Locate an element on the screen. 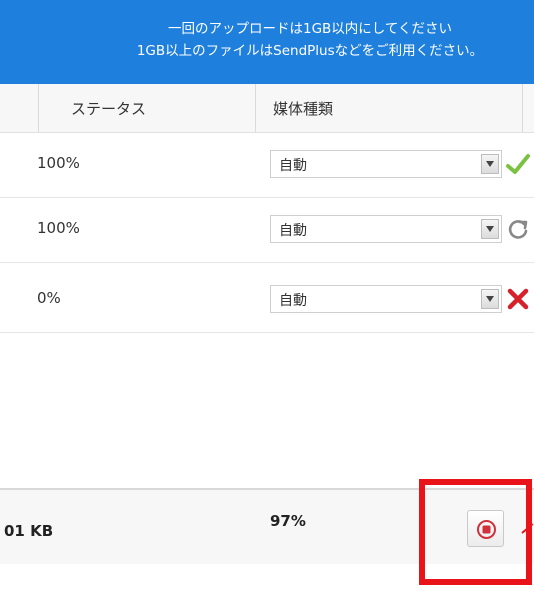 Image resolution: width=534 pixels, height=591 pixels. column-header-status: ステータス is located at coordinates (108, 108).